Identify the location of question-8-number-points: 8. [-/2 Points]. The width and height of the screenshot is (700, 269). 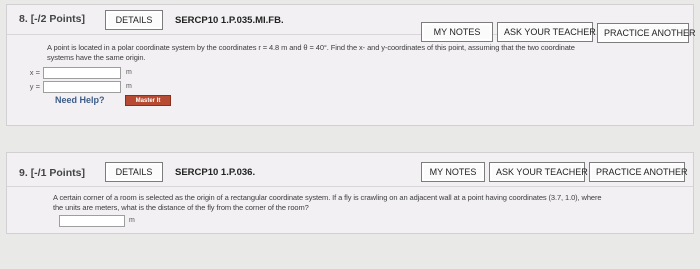
(52, 19).